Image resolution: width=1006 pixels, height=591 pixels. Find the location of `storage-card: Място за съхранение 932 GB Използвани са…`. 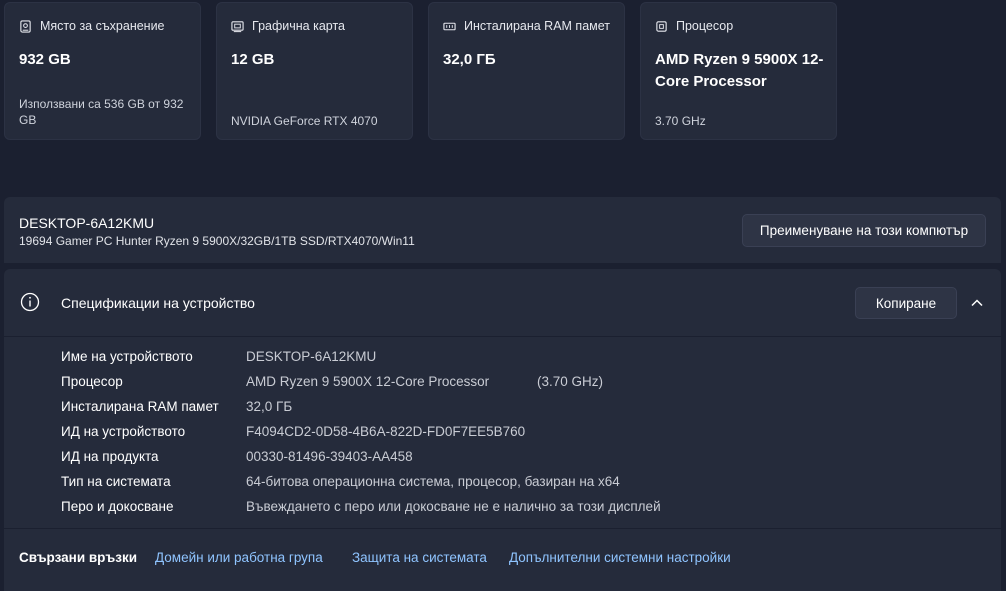

storage-card: Място за съхранение 932 GB Използвани са… is located at coordinates (102, 71).